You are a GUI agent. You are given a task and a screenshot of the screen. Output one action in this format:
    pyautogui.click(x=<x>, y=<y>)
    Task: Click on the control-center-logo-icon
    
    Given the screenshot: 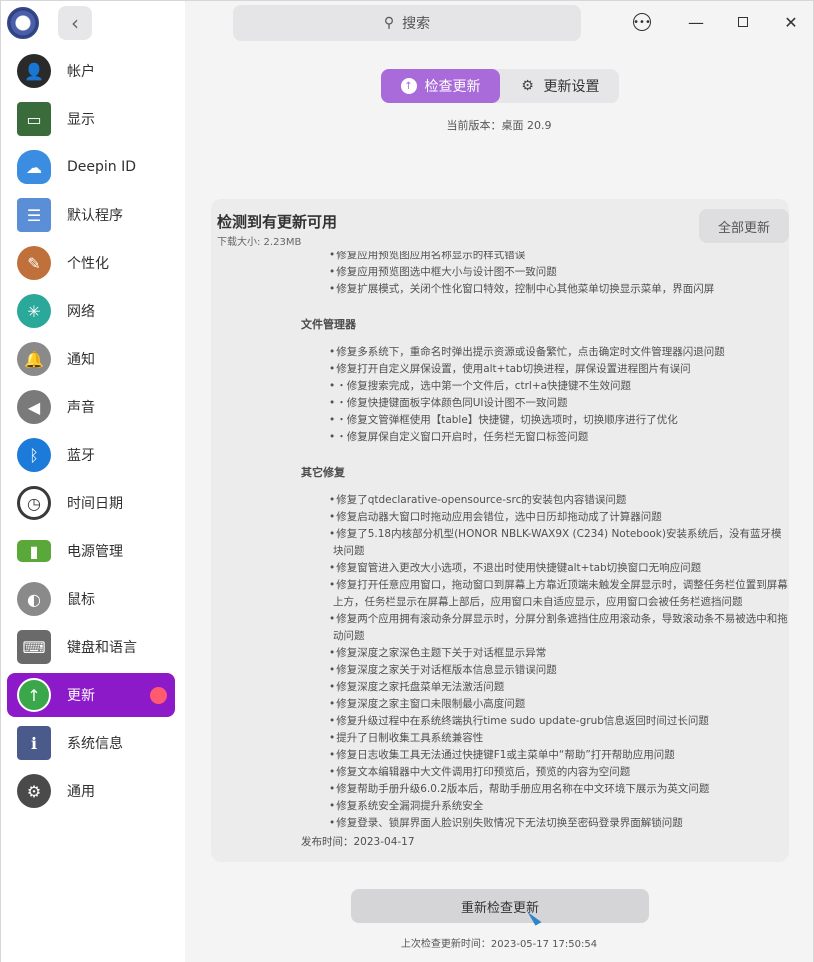 What is the action you would take?
    pyautogui.click(x=23, y=23)
    